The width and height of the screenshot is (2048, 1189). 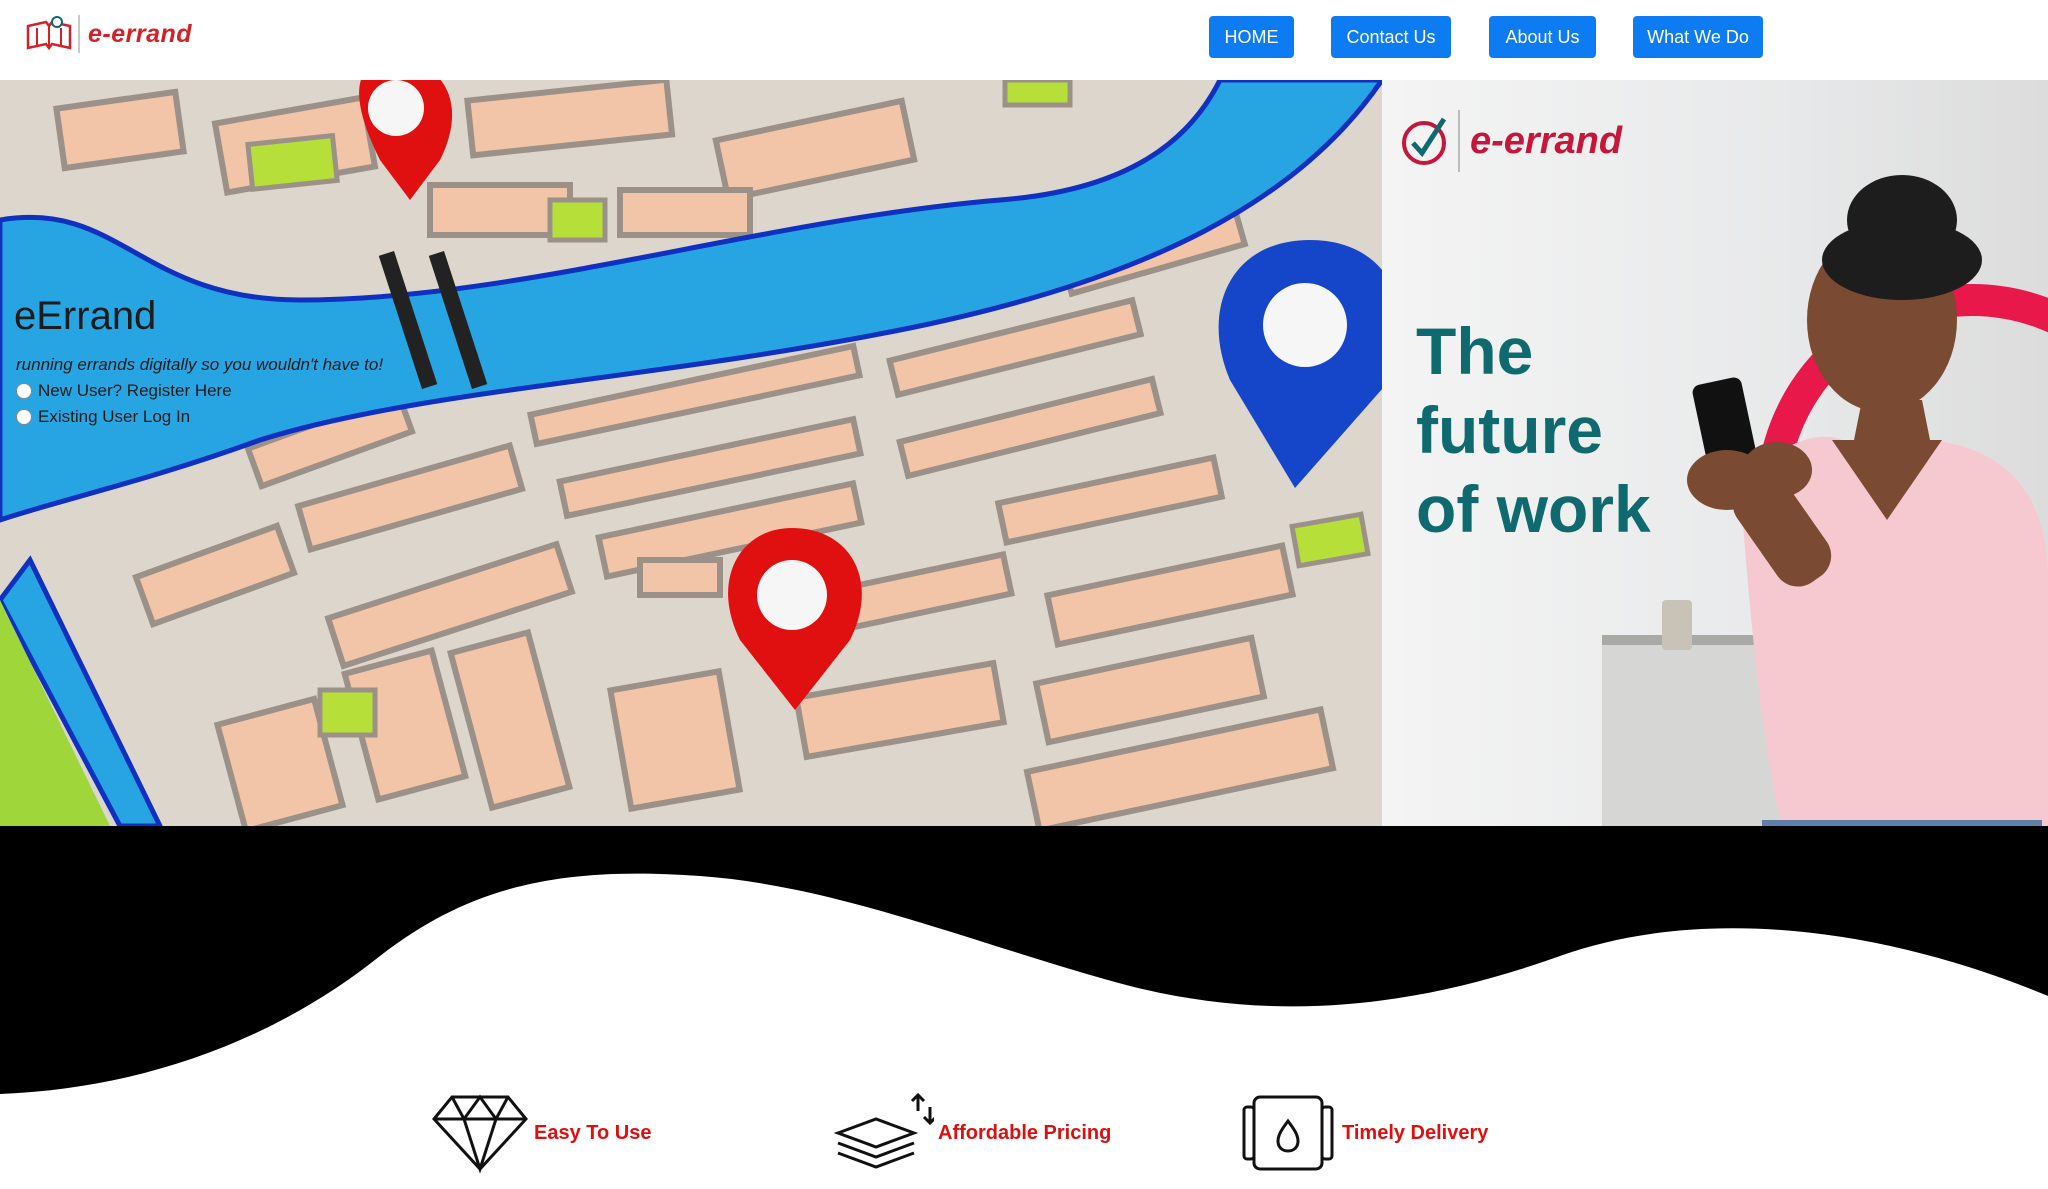 I want to click on login-radio, so click(x=24, y=417).